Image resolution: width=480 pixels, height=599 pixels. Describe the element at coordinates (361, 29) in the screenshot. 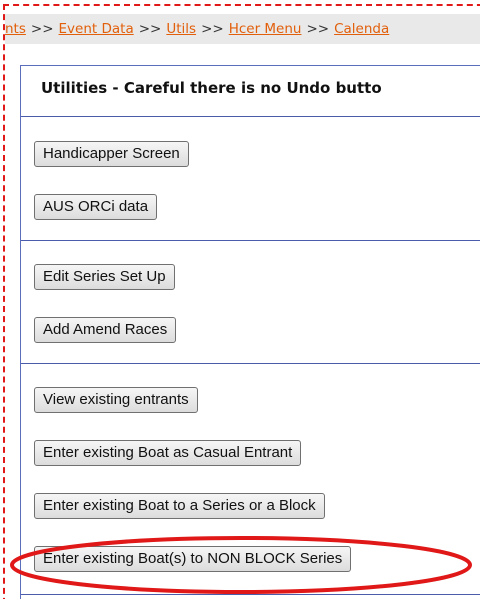

I see `breadcrumb-link-calendar: Calenda` at that location.